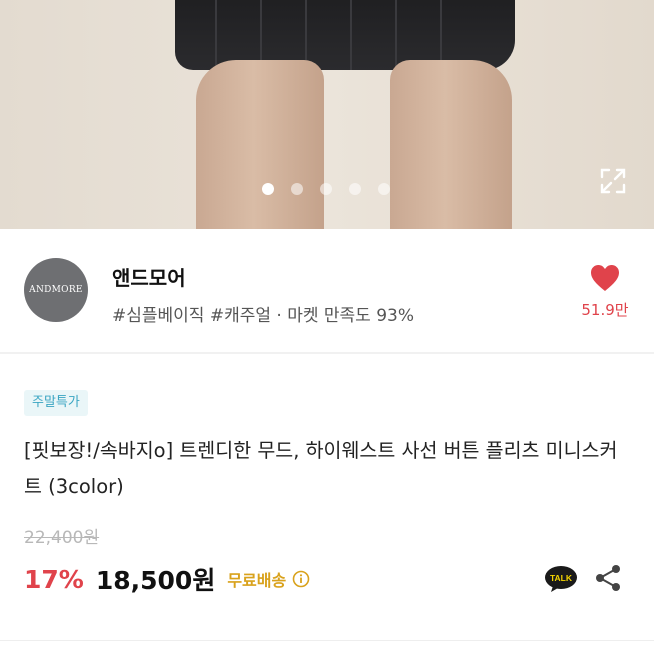  I want to click on expand-icon, so click(613, 181).